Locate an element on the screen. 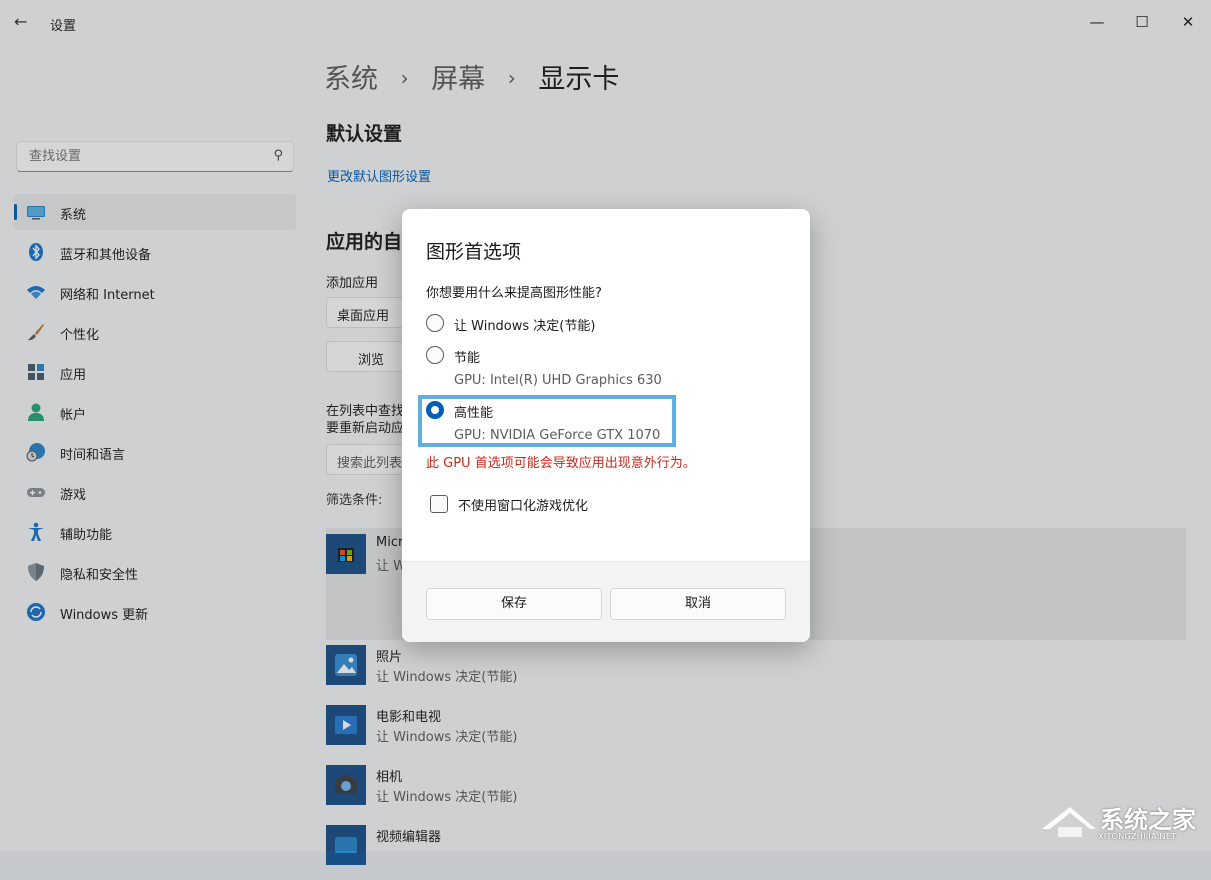 This screenshot has width=1211, height=880. option-gpu-name: GPU: NVIDIA GeForce GTX 1070 is located at coordinates (557, 435).